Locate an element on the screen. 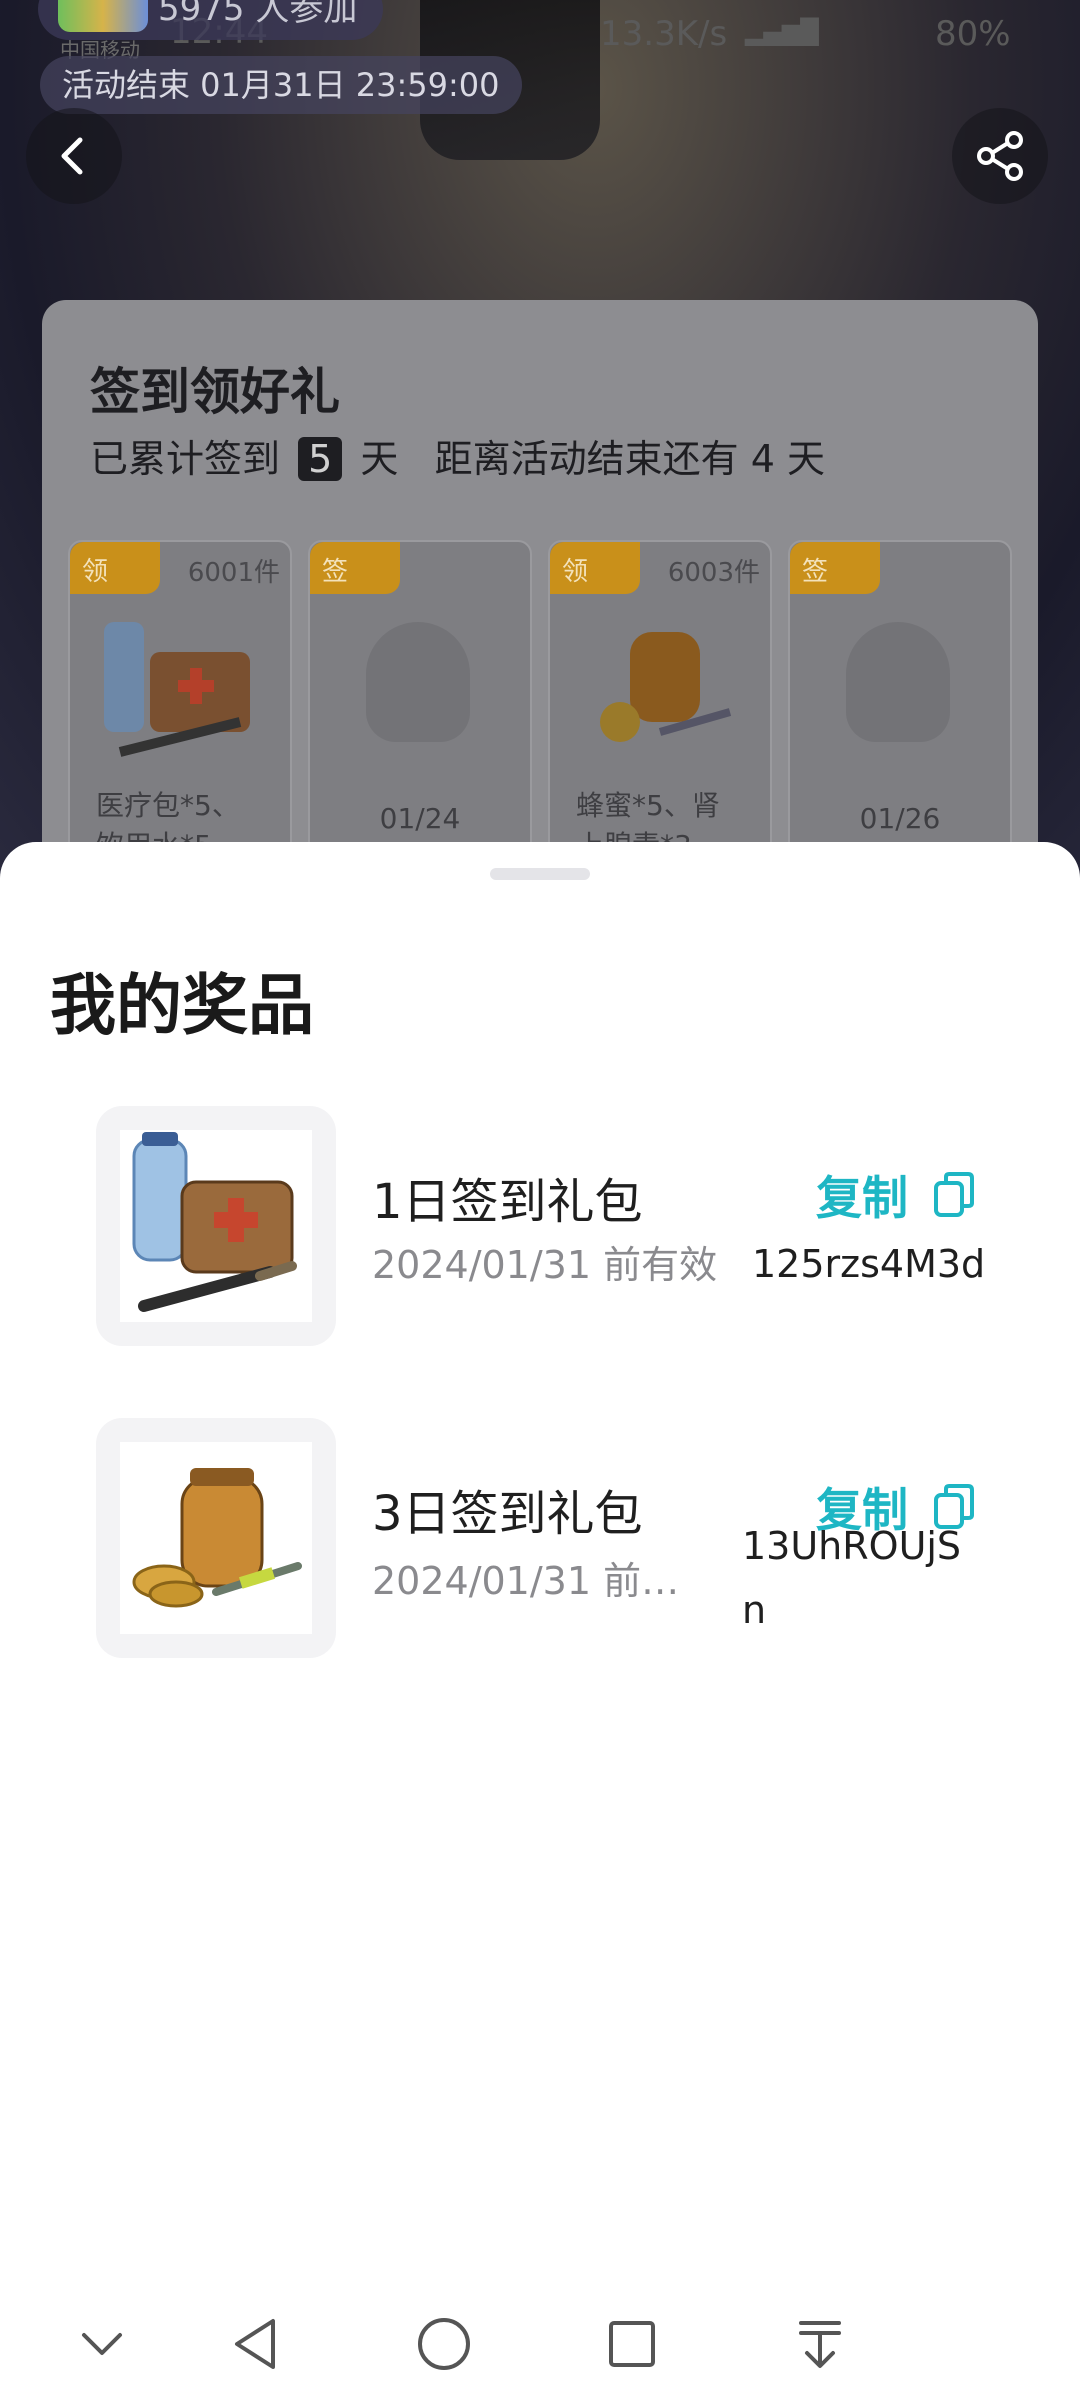  tile-date: 01/24 is located at coordinates (420, 818).